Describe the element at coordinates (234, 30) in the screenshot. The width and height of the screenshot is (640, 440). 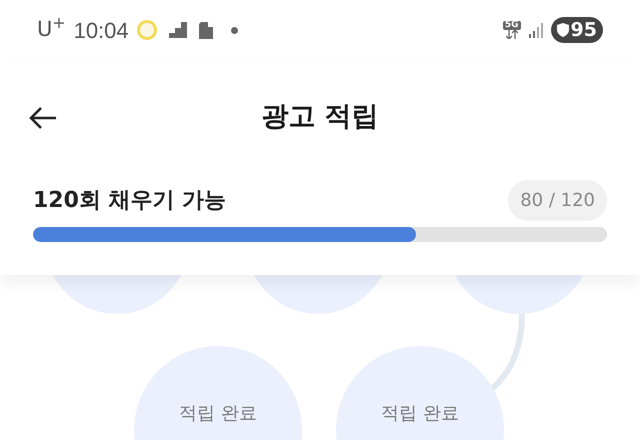
I see `dot-icon` at that location.